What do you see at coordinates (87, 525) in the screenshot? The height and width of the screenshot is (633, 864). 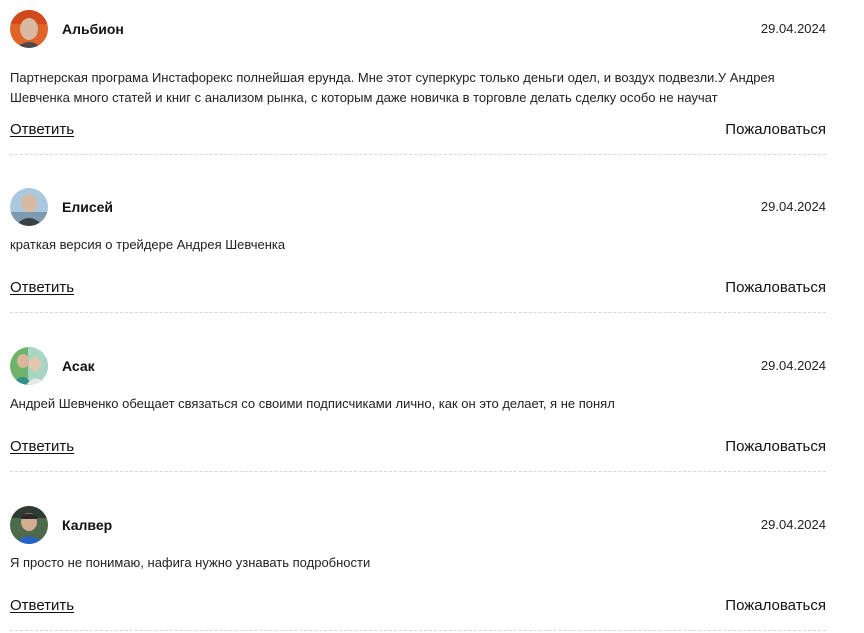 I see `comment-author: Калвер` at bounding box center [87, 525].